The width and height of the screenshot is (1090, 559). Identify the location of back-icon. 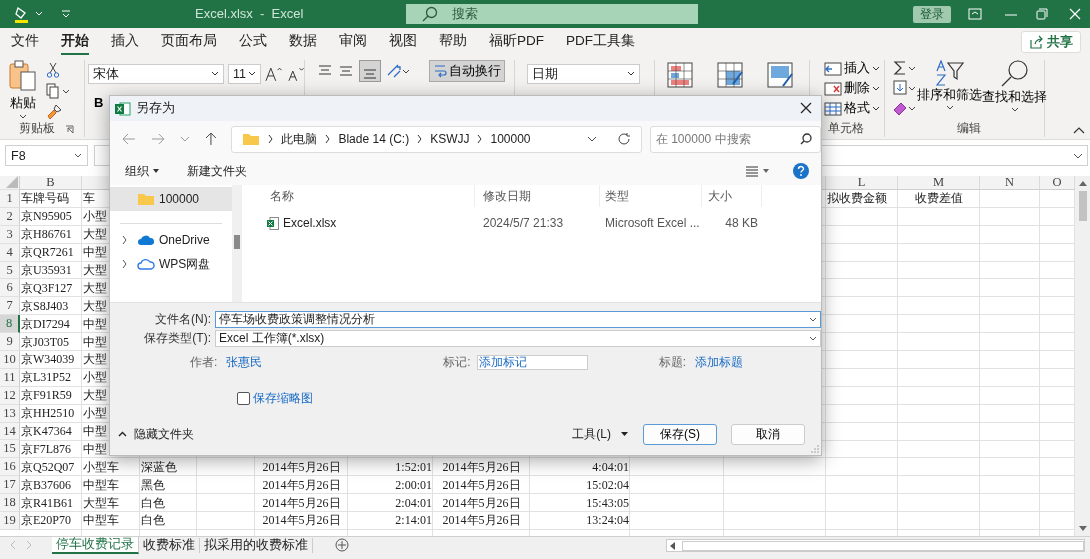
(129, 139).